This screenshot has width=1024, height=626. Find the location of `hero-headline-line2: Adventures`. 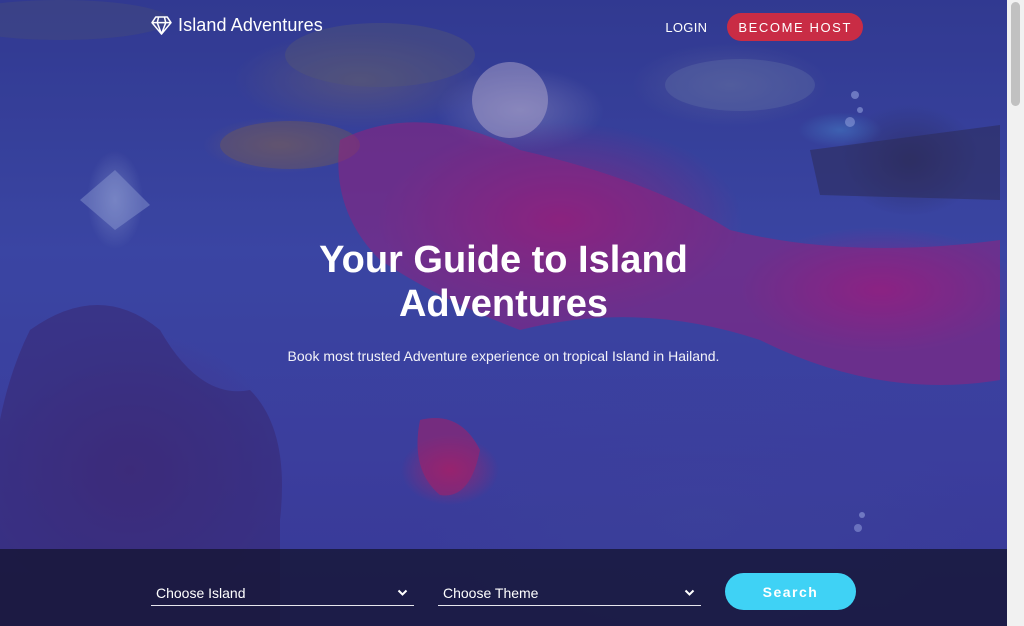

hero-headline-line2: Adventures is located at coordinates (503, 304).